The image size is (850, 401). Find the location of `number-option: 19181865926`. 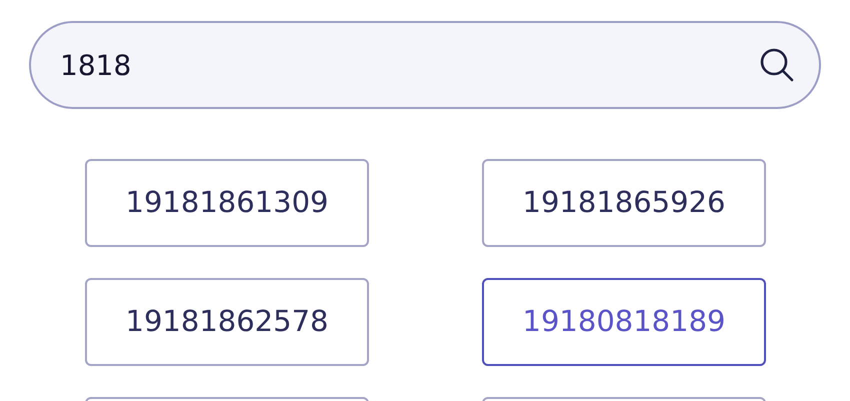

number-option: 19181865926 is located at coordinates (624, 203).